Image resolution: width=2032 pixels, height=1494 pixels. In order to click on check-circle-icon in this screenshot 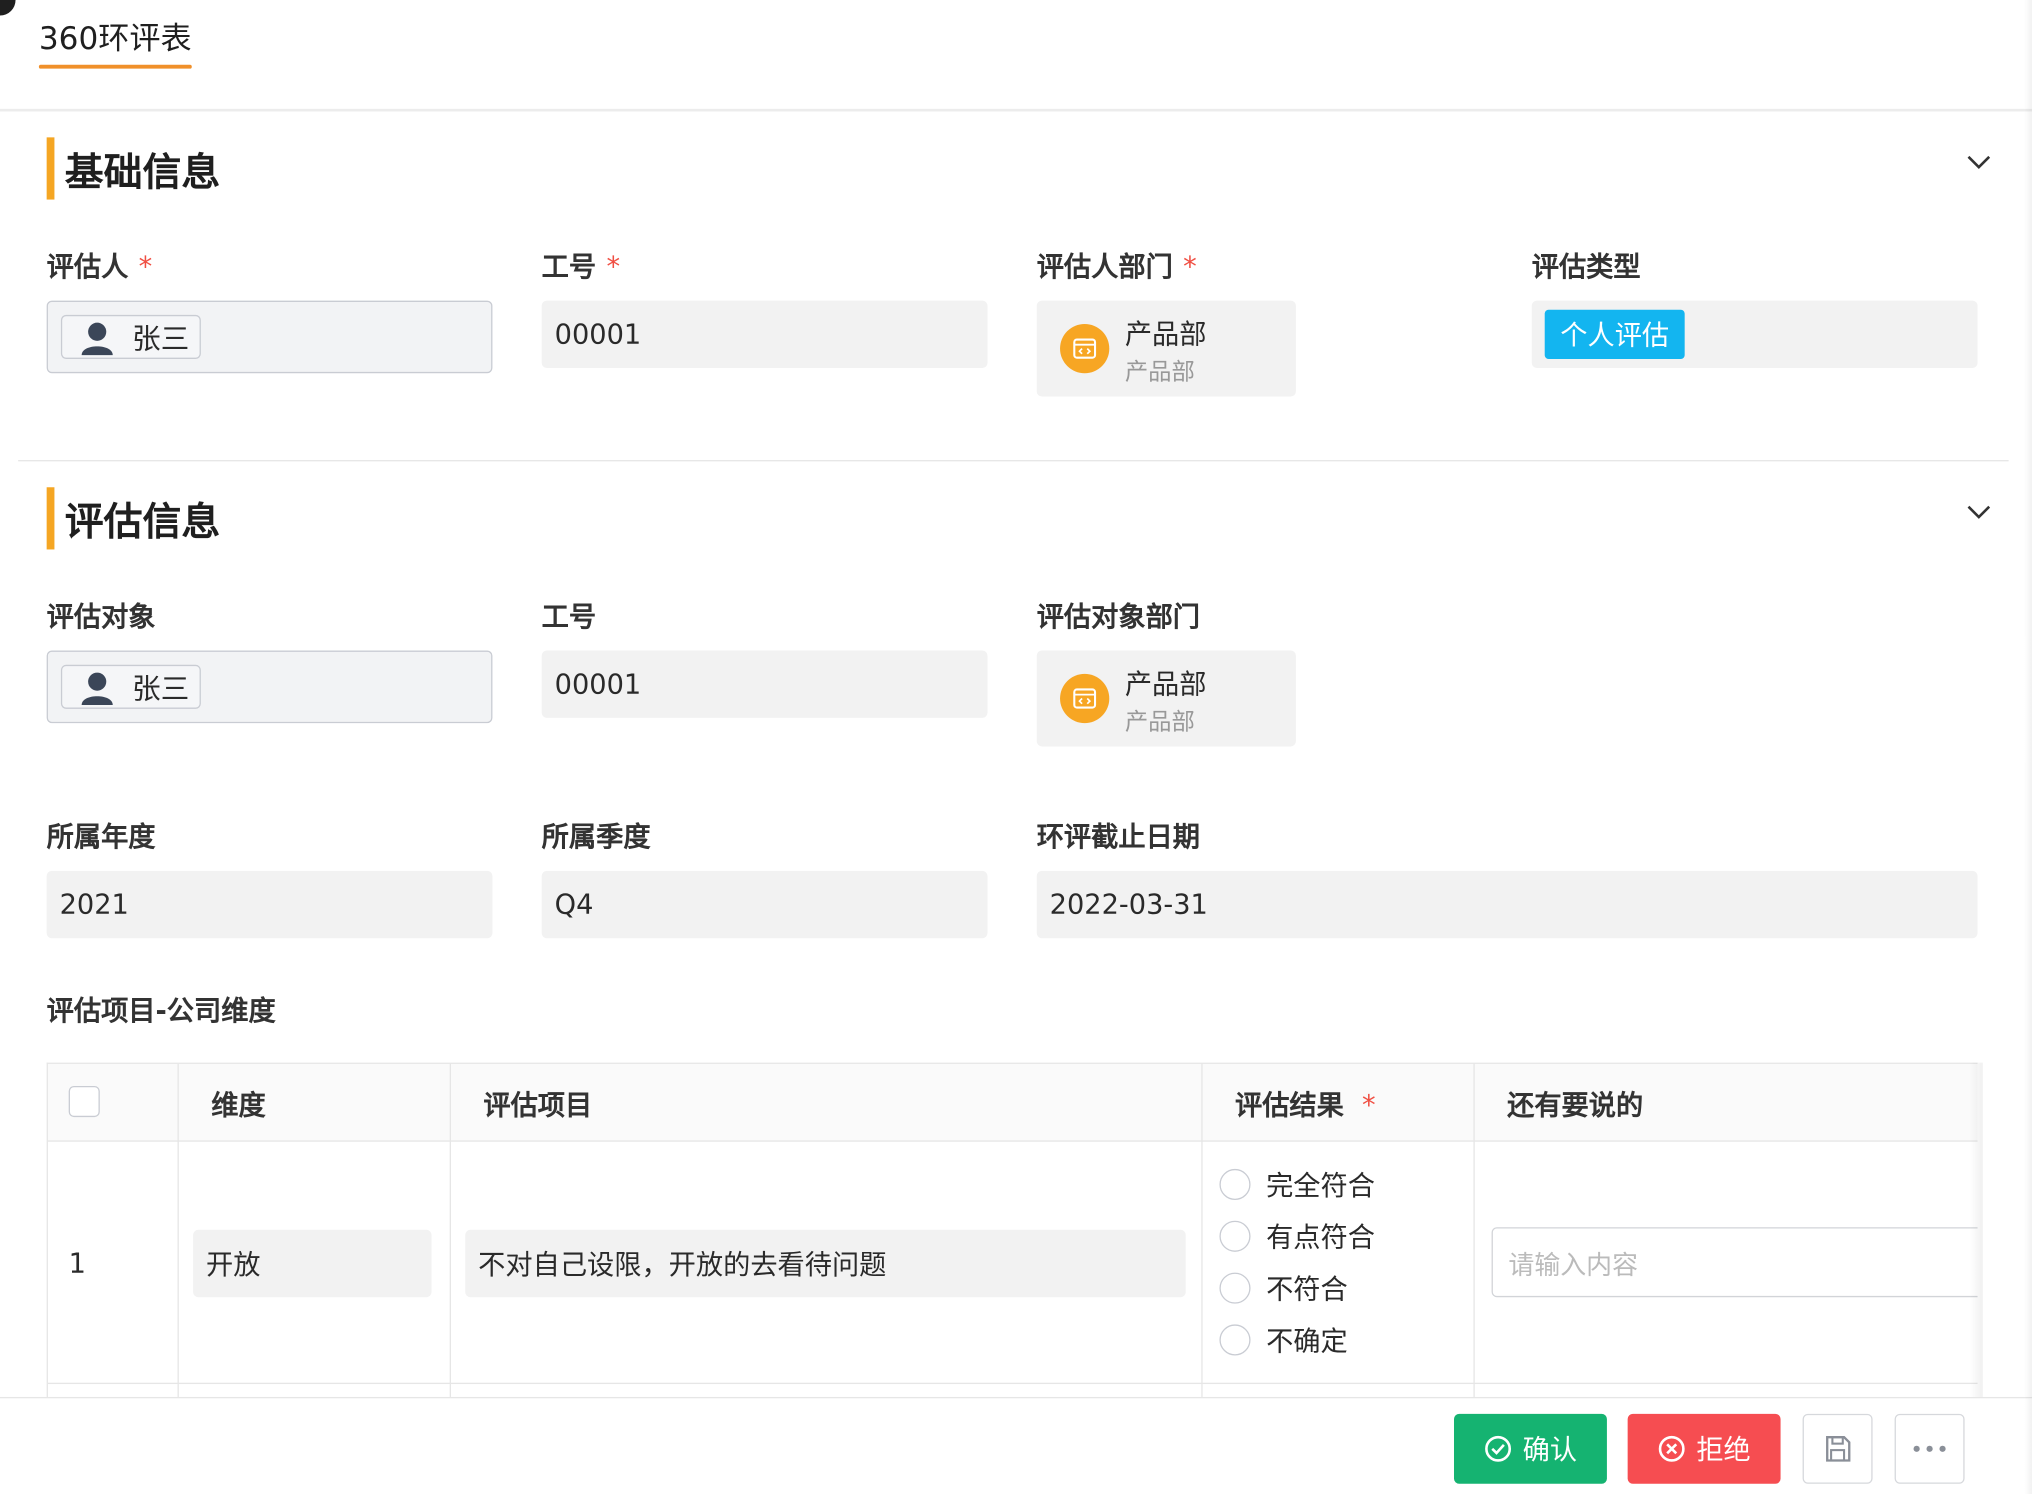, I will do `click(1498, 1448)`.